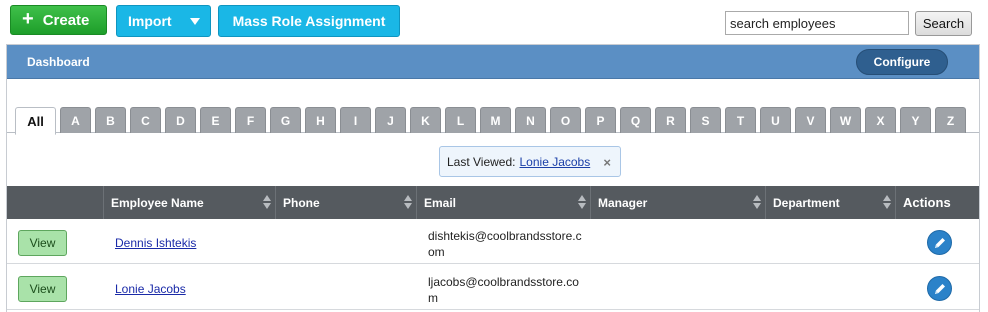  Describe the element at coordinates (880, 120) in the screenshot. I see `tab-x: X` at that location.